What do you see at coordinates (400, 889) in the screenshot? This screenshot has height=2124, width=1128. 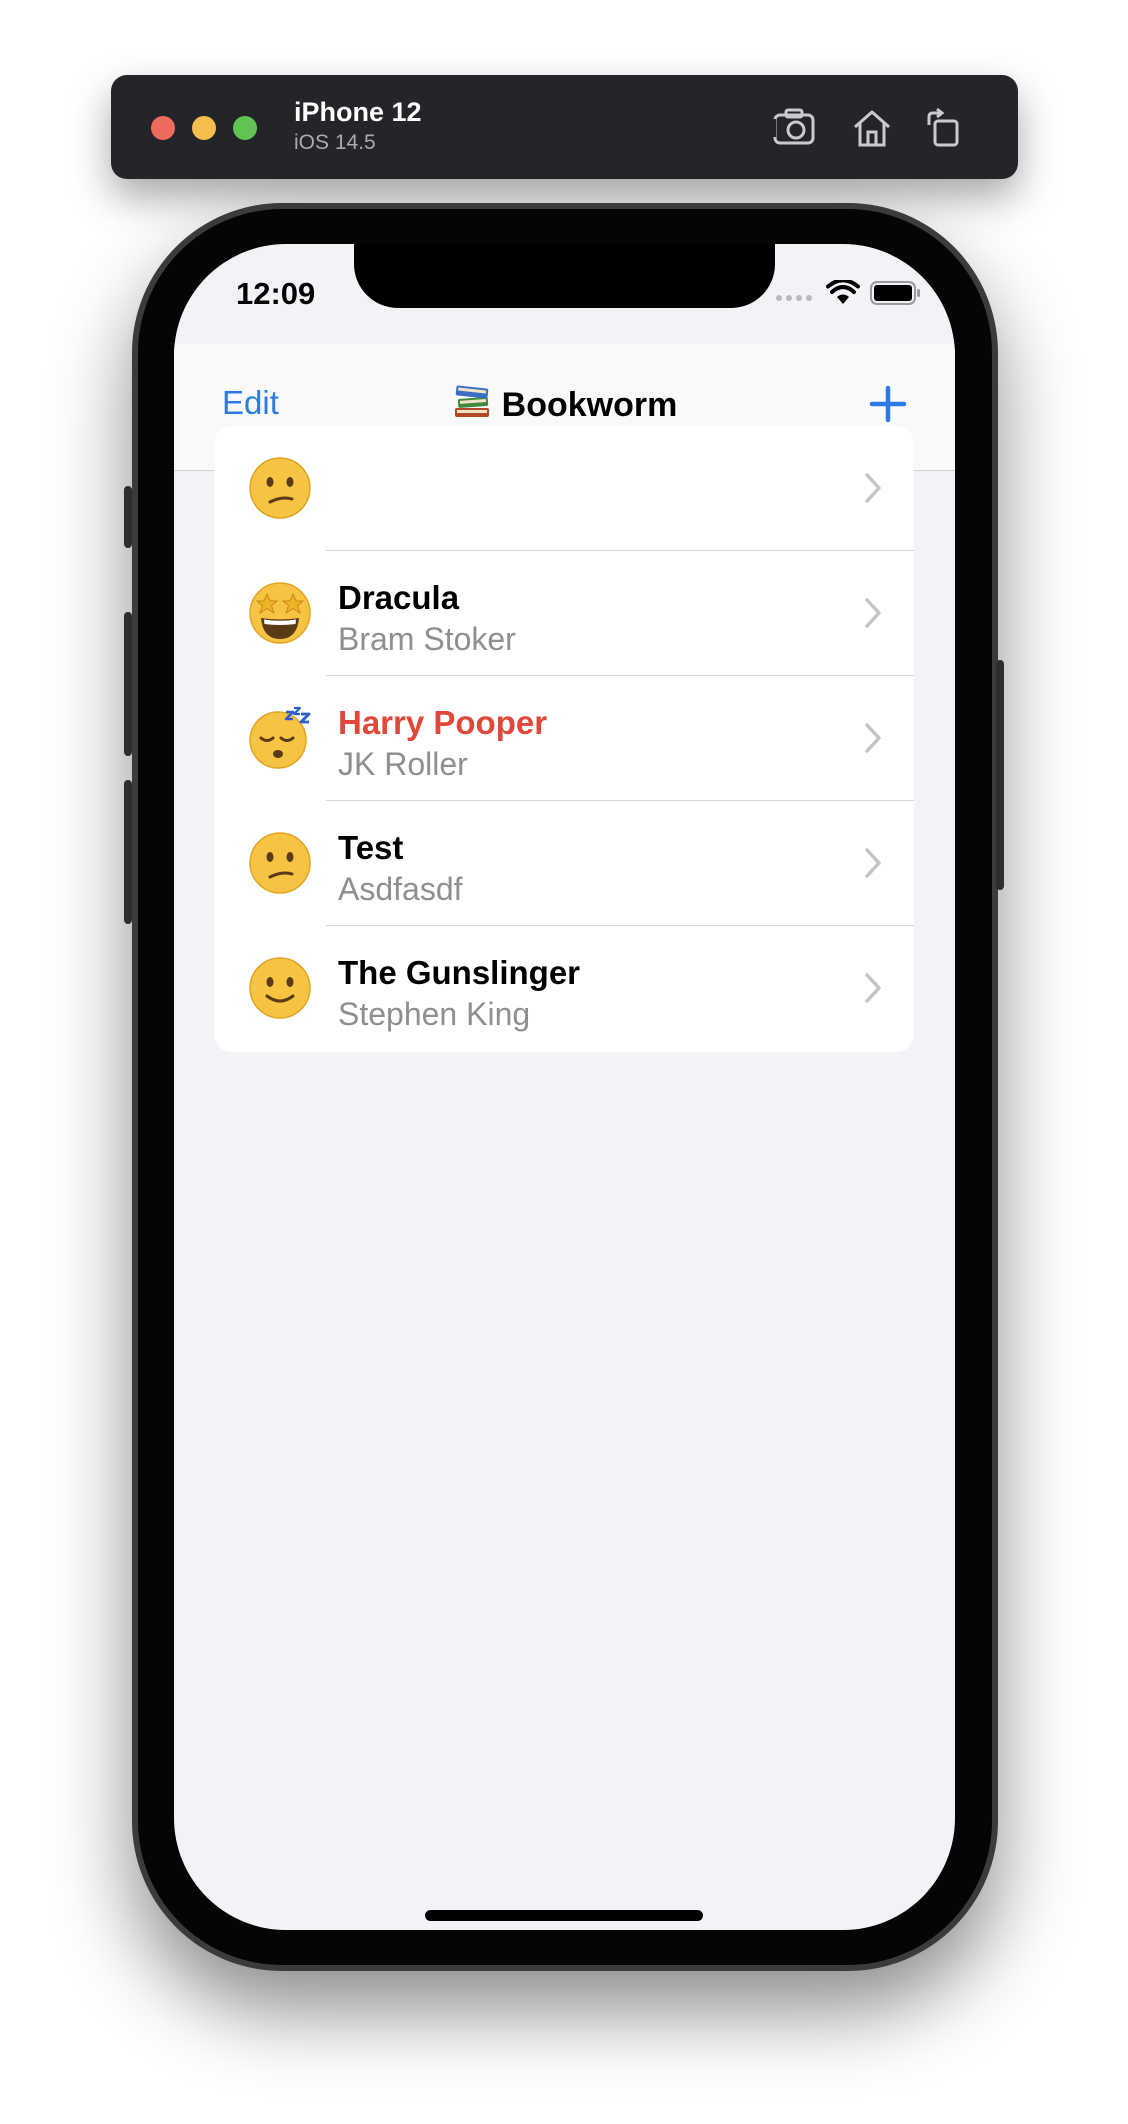 I see `book-author: Asdfasdf` at bounding box center [400, 889].